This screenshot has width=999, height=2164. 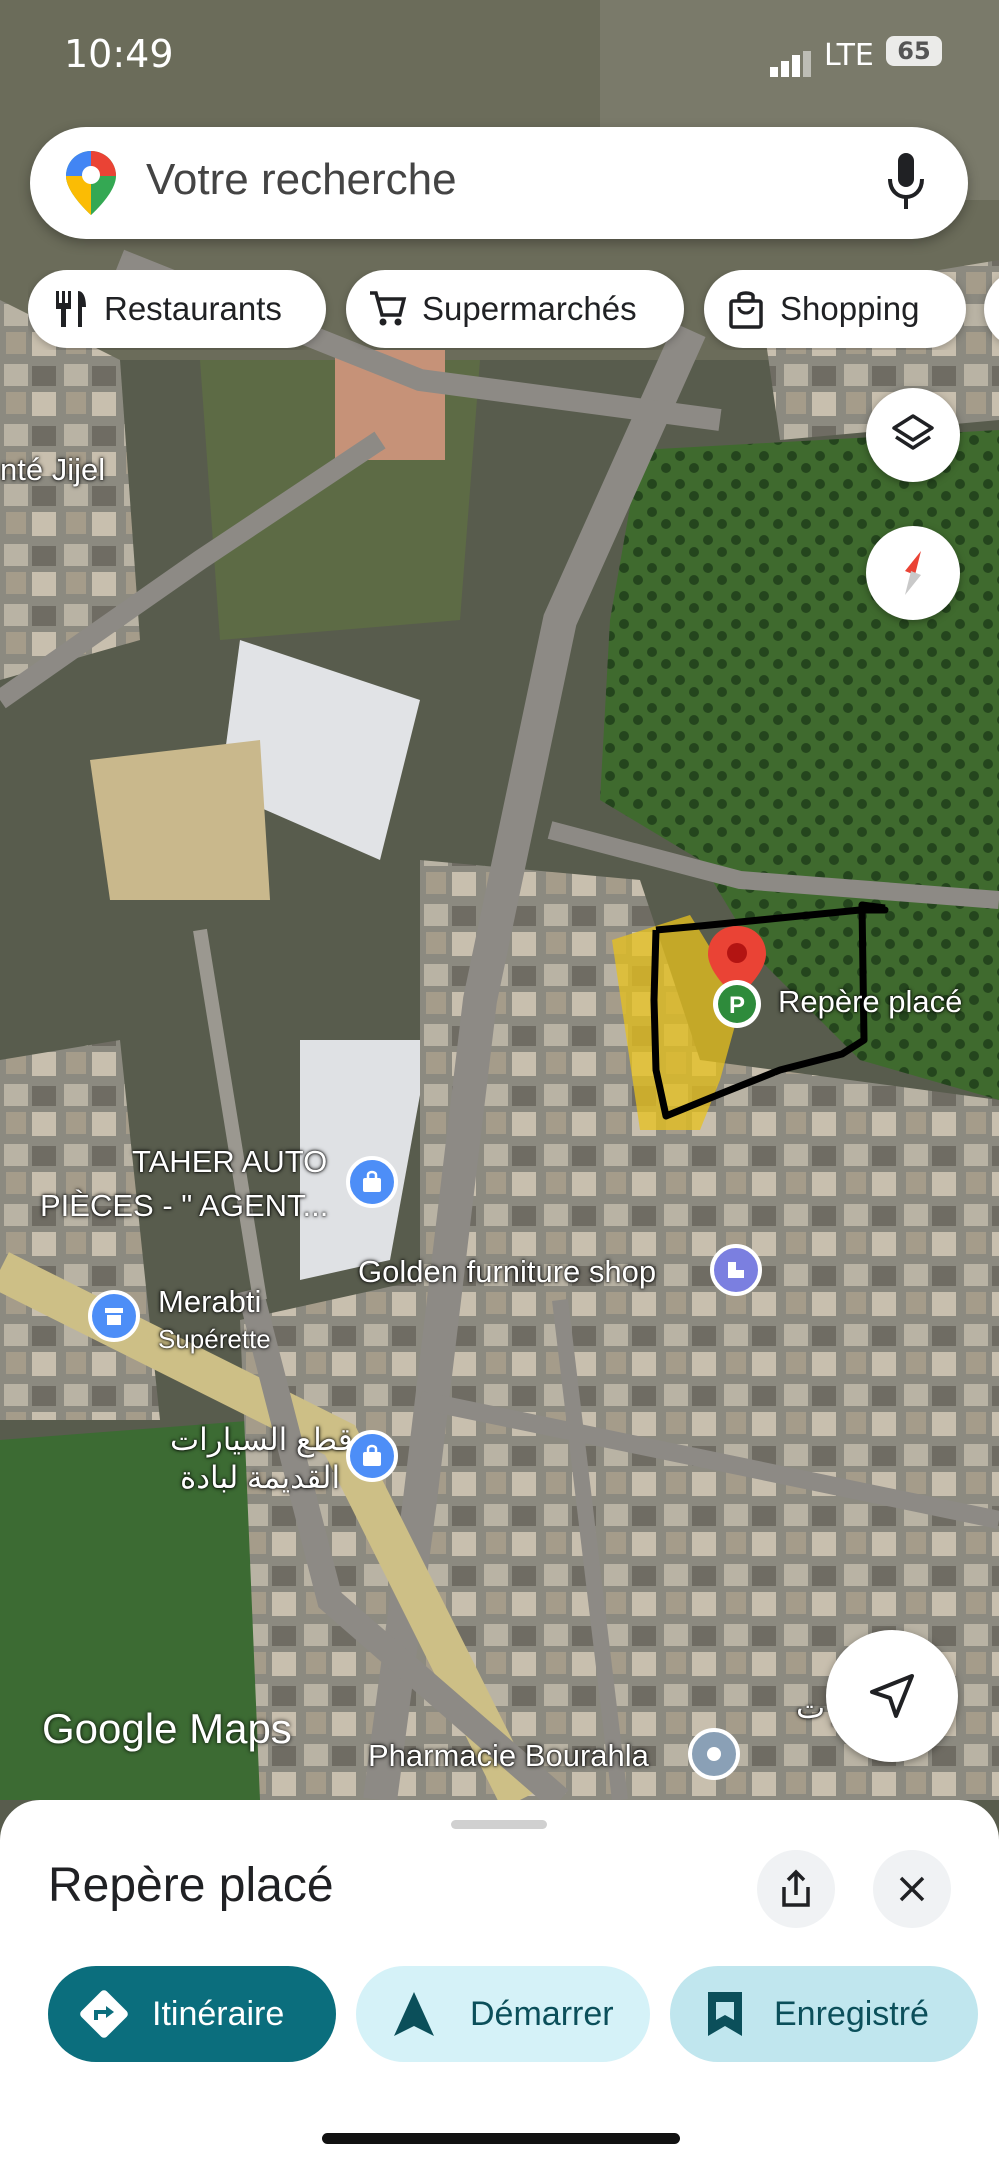 I want to click on store-poi-icon, so click(x=114, y=1316).